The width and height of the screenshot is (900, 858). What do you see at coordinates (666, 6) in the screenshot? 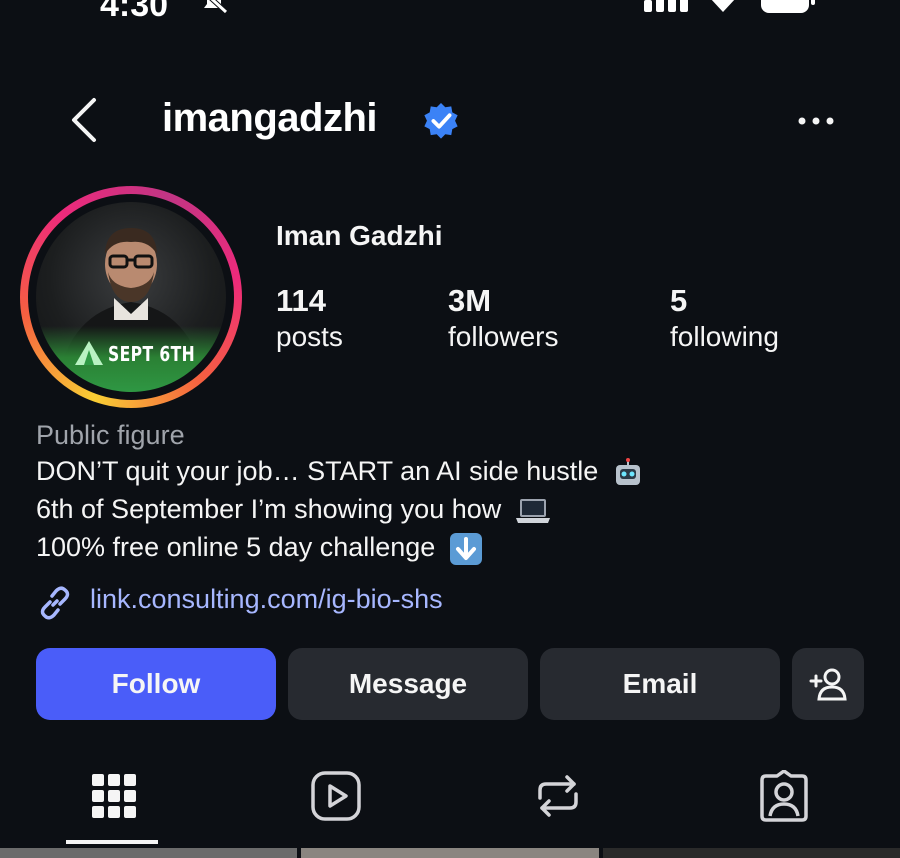
I see `signal-icon` at bounding box center [666, 6].